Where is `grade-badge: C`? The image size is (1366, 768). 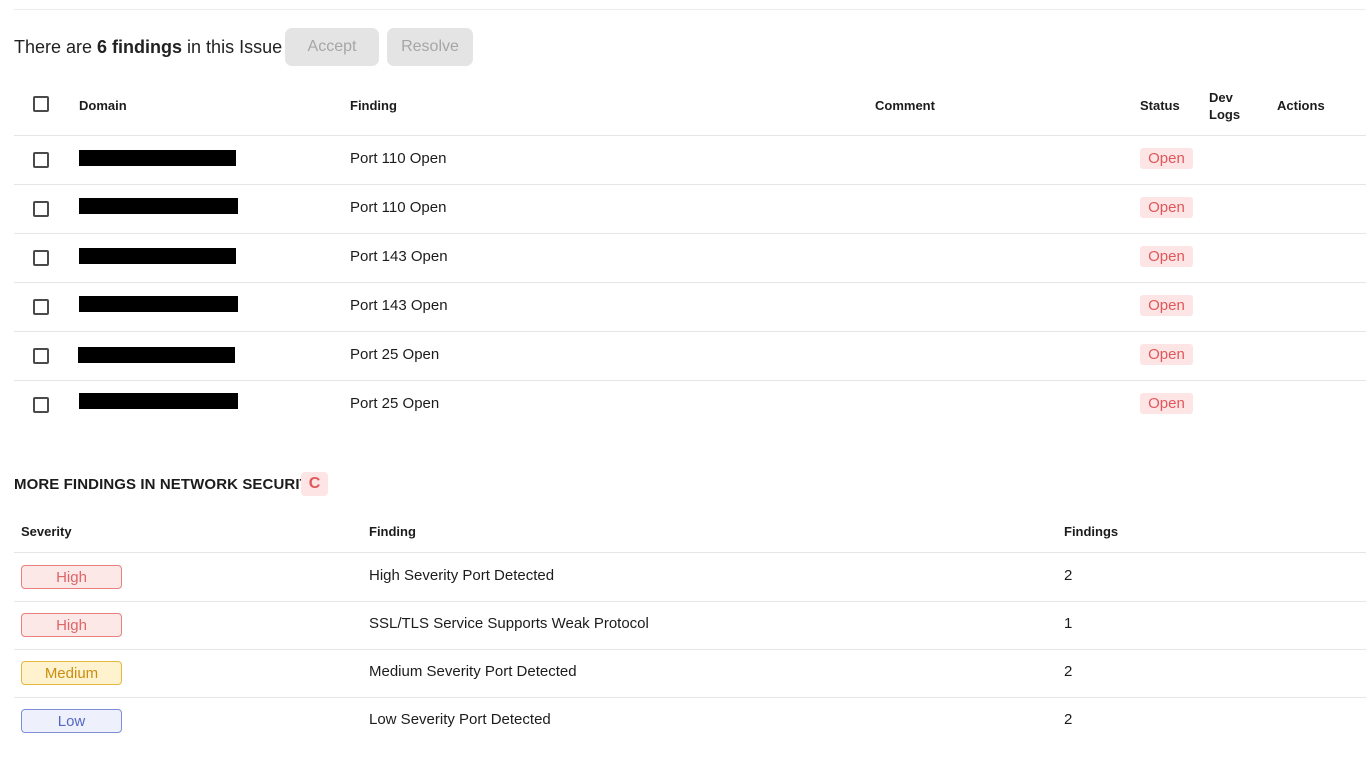 grade-badge: C is located at coordinates (314, 484).